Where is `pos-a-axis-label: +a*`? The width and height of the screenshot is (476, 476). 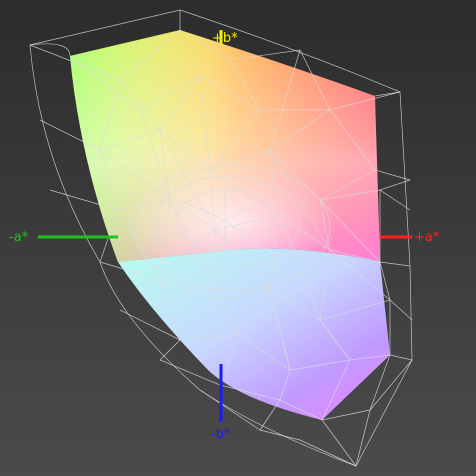
pos-a-axis-label: +a* is located at coordinates (427, 237).